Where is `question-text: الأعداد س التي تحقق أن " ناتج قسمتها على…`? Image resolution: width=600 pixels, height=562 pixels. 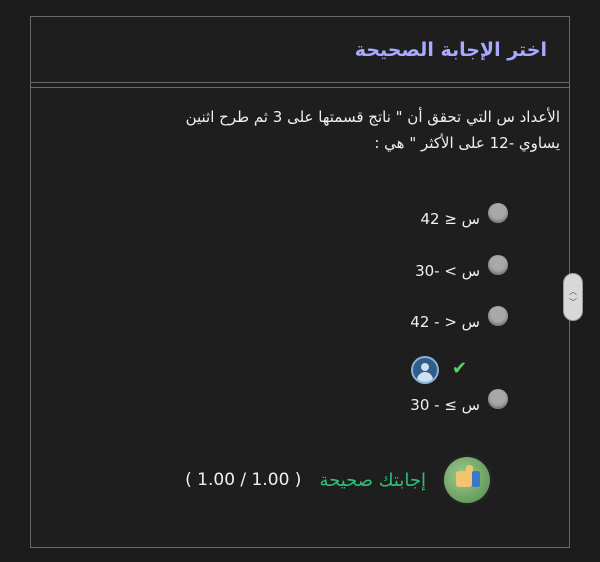 question-text: الأعداد س التي تحقق أن " ناتج قسمتها على… is located at coordinates (340, 130).